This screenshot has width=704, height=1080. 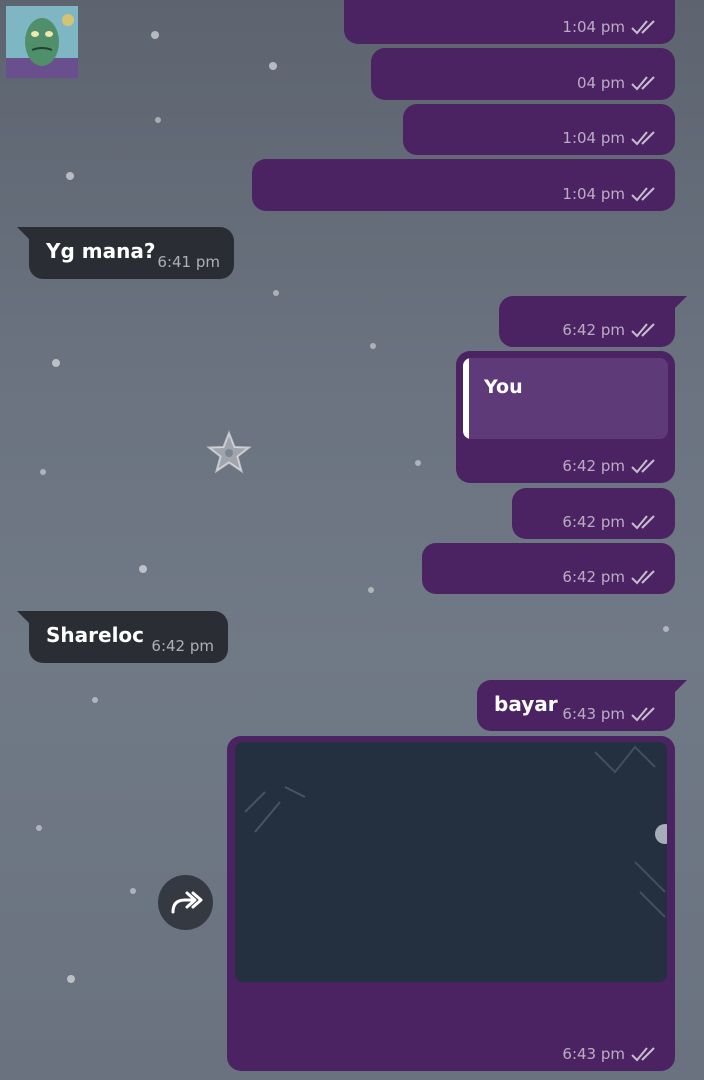 I want to click on forward-button, so click(x=185, y=902).